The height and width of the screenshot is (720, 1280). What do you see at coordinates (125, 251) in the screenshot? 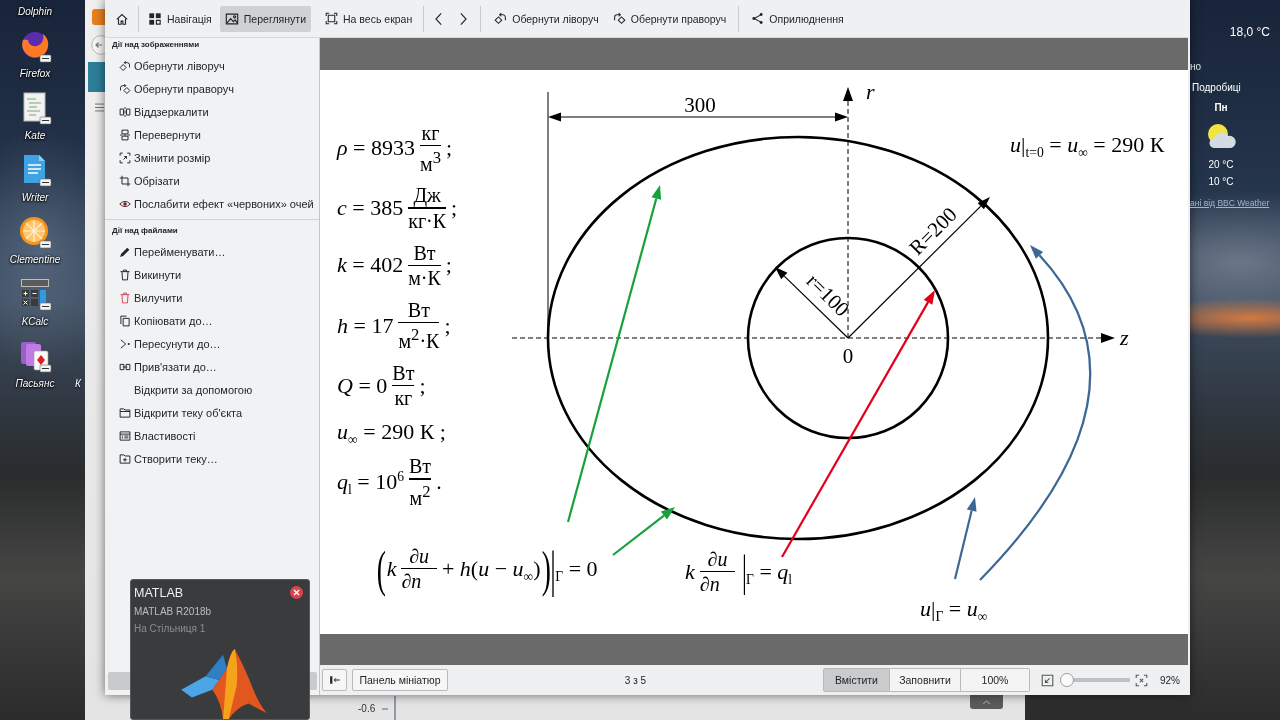
I see `pencil-icon` at bounding box center [125, 251].